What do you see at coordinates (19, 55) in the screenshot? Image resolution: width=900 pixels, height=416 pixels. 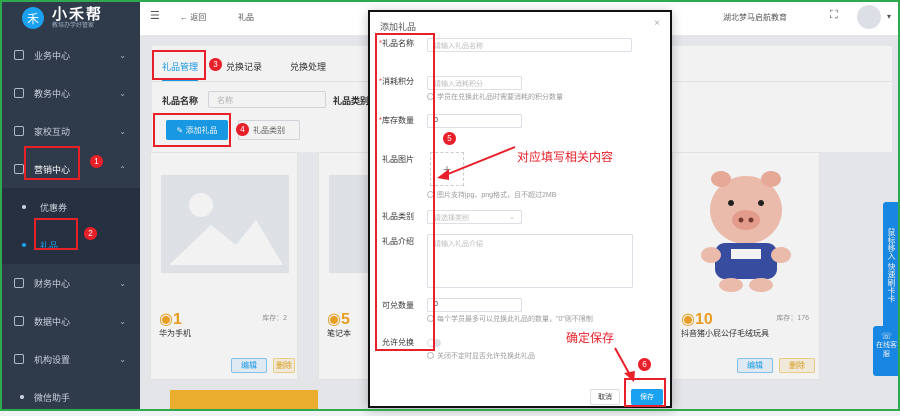 I see `business-icon` at bounding box center [19, 55].